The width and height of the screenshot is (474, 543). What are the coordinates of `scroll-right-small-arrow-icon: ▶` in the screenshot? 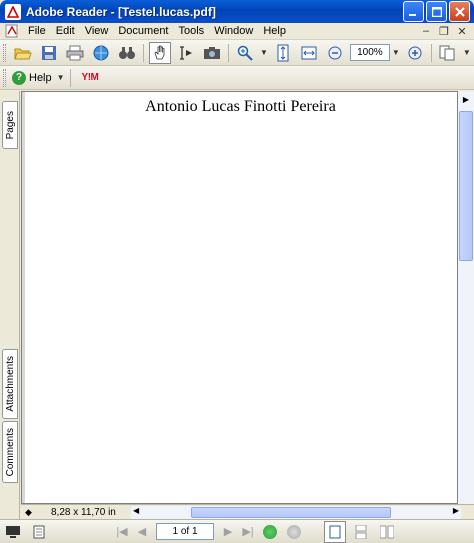 It's located at (456, 510).